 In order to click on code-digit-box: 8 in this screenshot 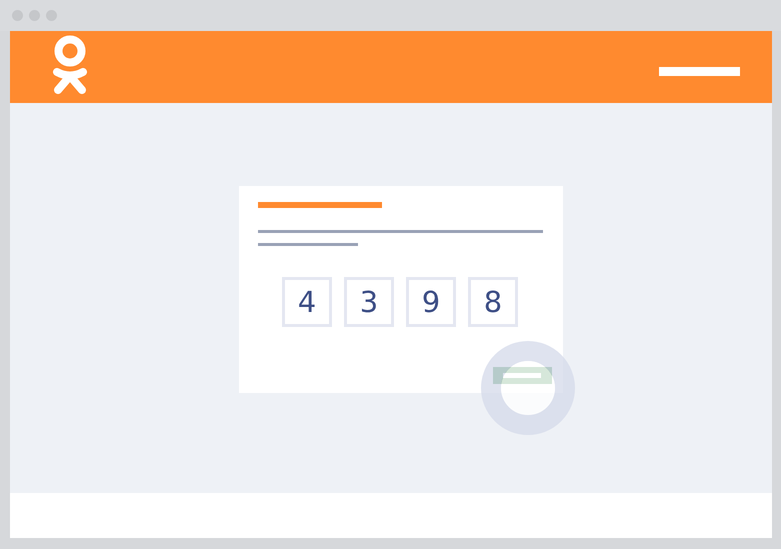, I will do `click(493, 302)`.